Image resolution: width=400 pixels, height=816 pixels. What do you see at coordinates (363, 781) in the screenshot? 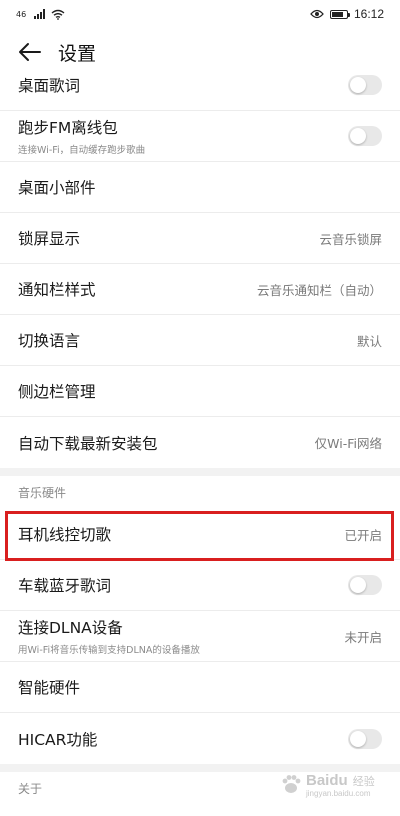
I see `watermark-cn: 经验` at bounding box center [363, 781].